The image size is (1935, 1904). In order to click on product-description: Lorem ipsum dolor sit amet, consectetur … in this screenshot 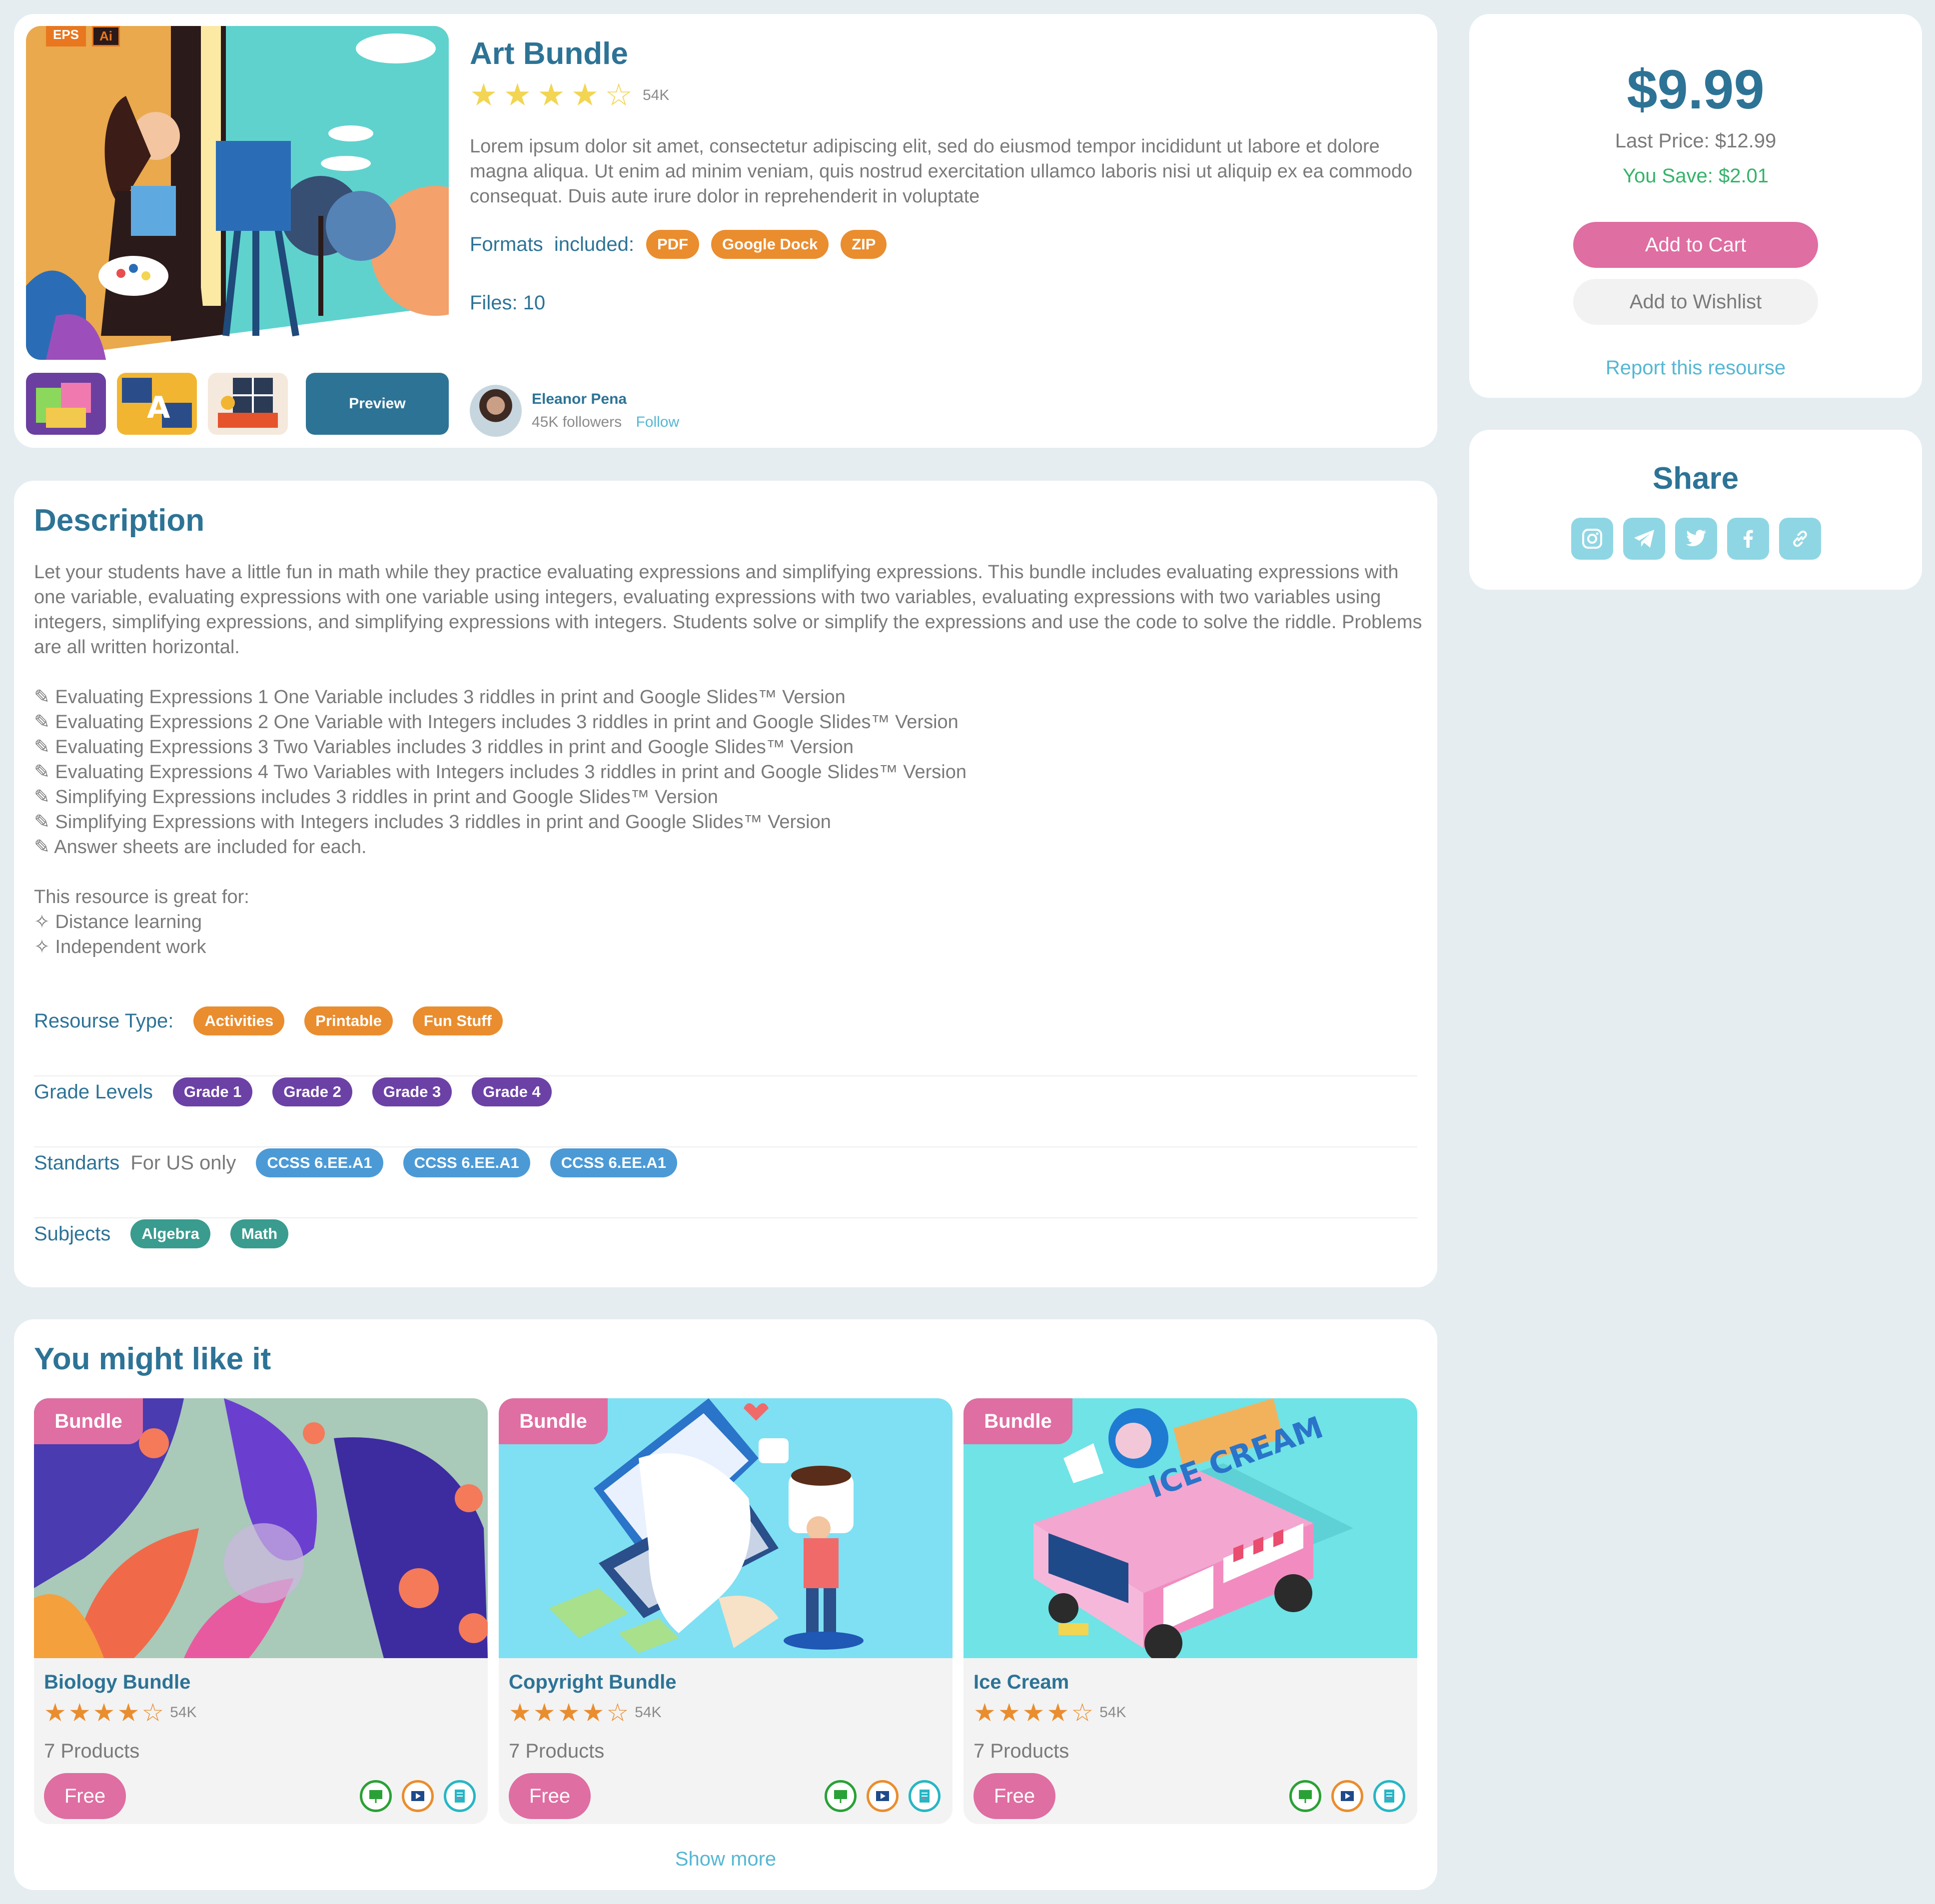, I will do `click(942, 171)`.